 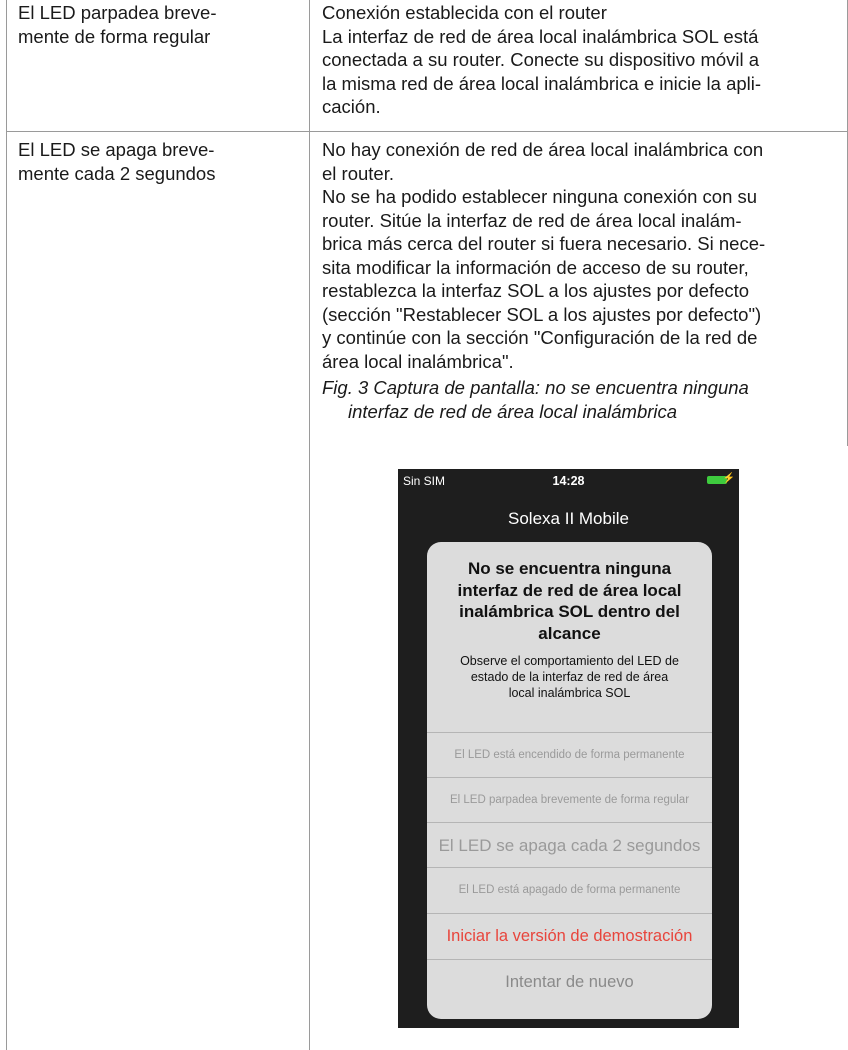 I want to click on alert-title-line-4: alcance, so click(x=569, y=633).